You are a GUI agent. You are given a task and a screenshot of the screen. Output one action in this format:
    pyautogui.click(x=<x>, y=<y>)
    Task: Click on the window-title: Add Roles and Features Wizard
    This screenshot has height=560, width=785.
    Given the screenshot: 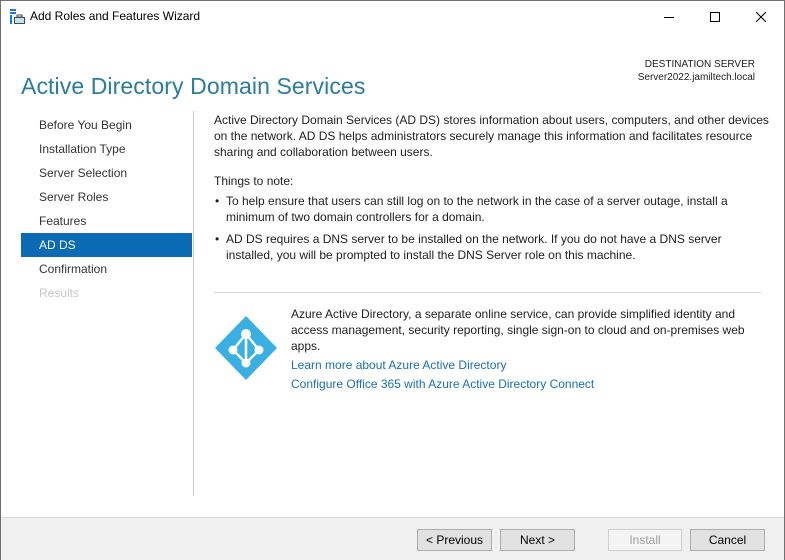 What is the action you would take?
    pyautogui.click(x=115, y=16)
    